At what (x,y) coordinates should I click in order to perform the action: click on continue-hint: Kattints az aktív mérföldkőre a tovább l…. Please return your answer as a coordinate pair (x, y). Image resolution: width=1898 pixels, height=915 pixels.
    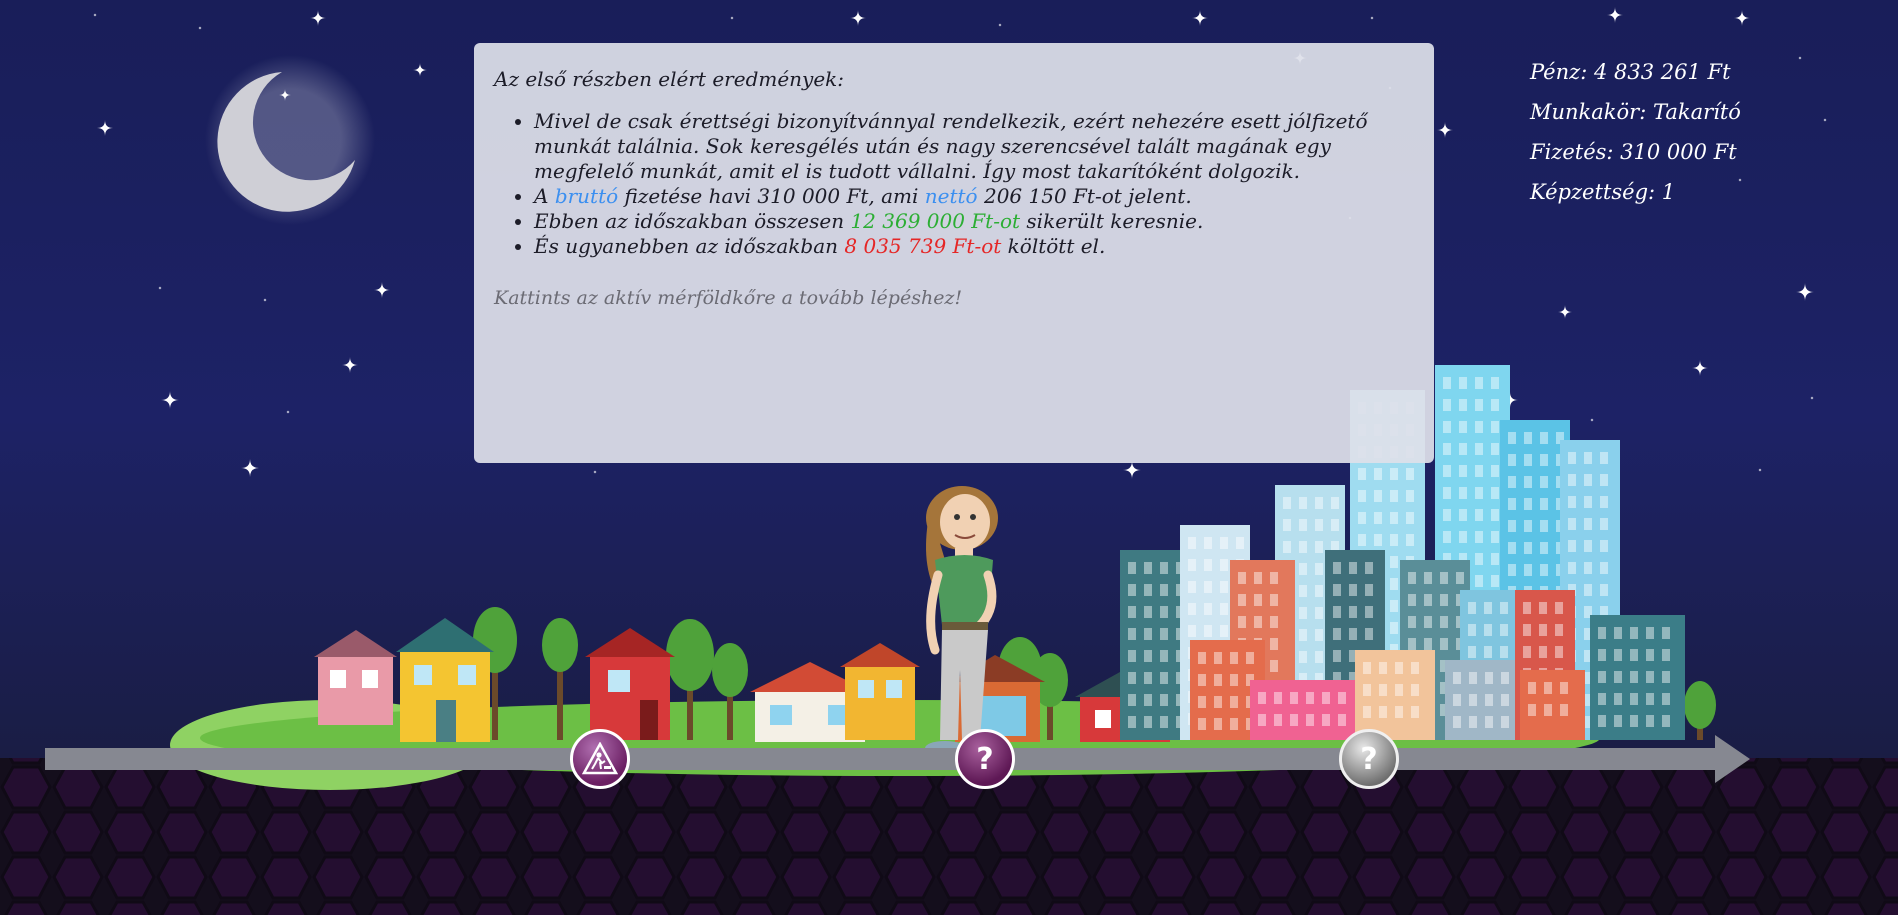
    Looking at the image, I should click on (728, 298).